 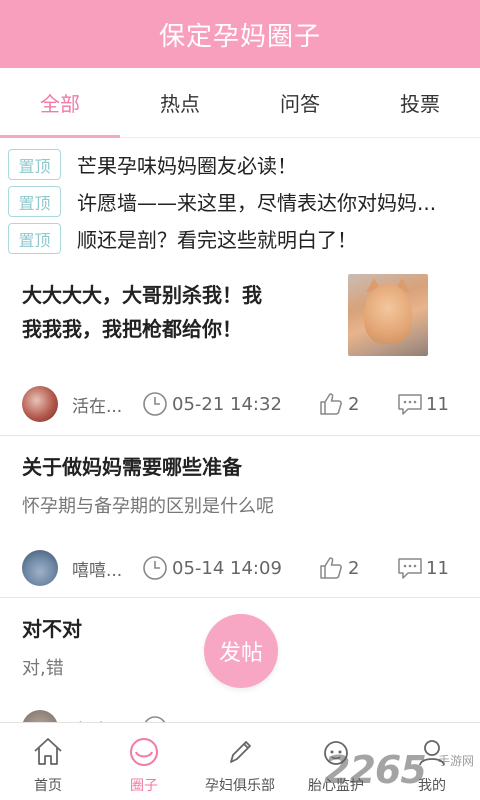 What do you see at coordinates (300, 102) in the screenshot?
I see `tab-qa: 问答` at bounding box center [300, 102].